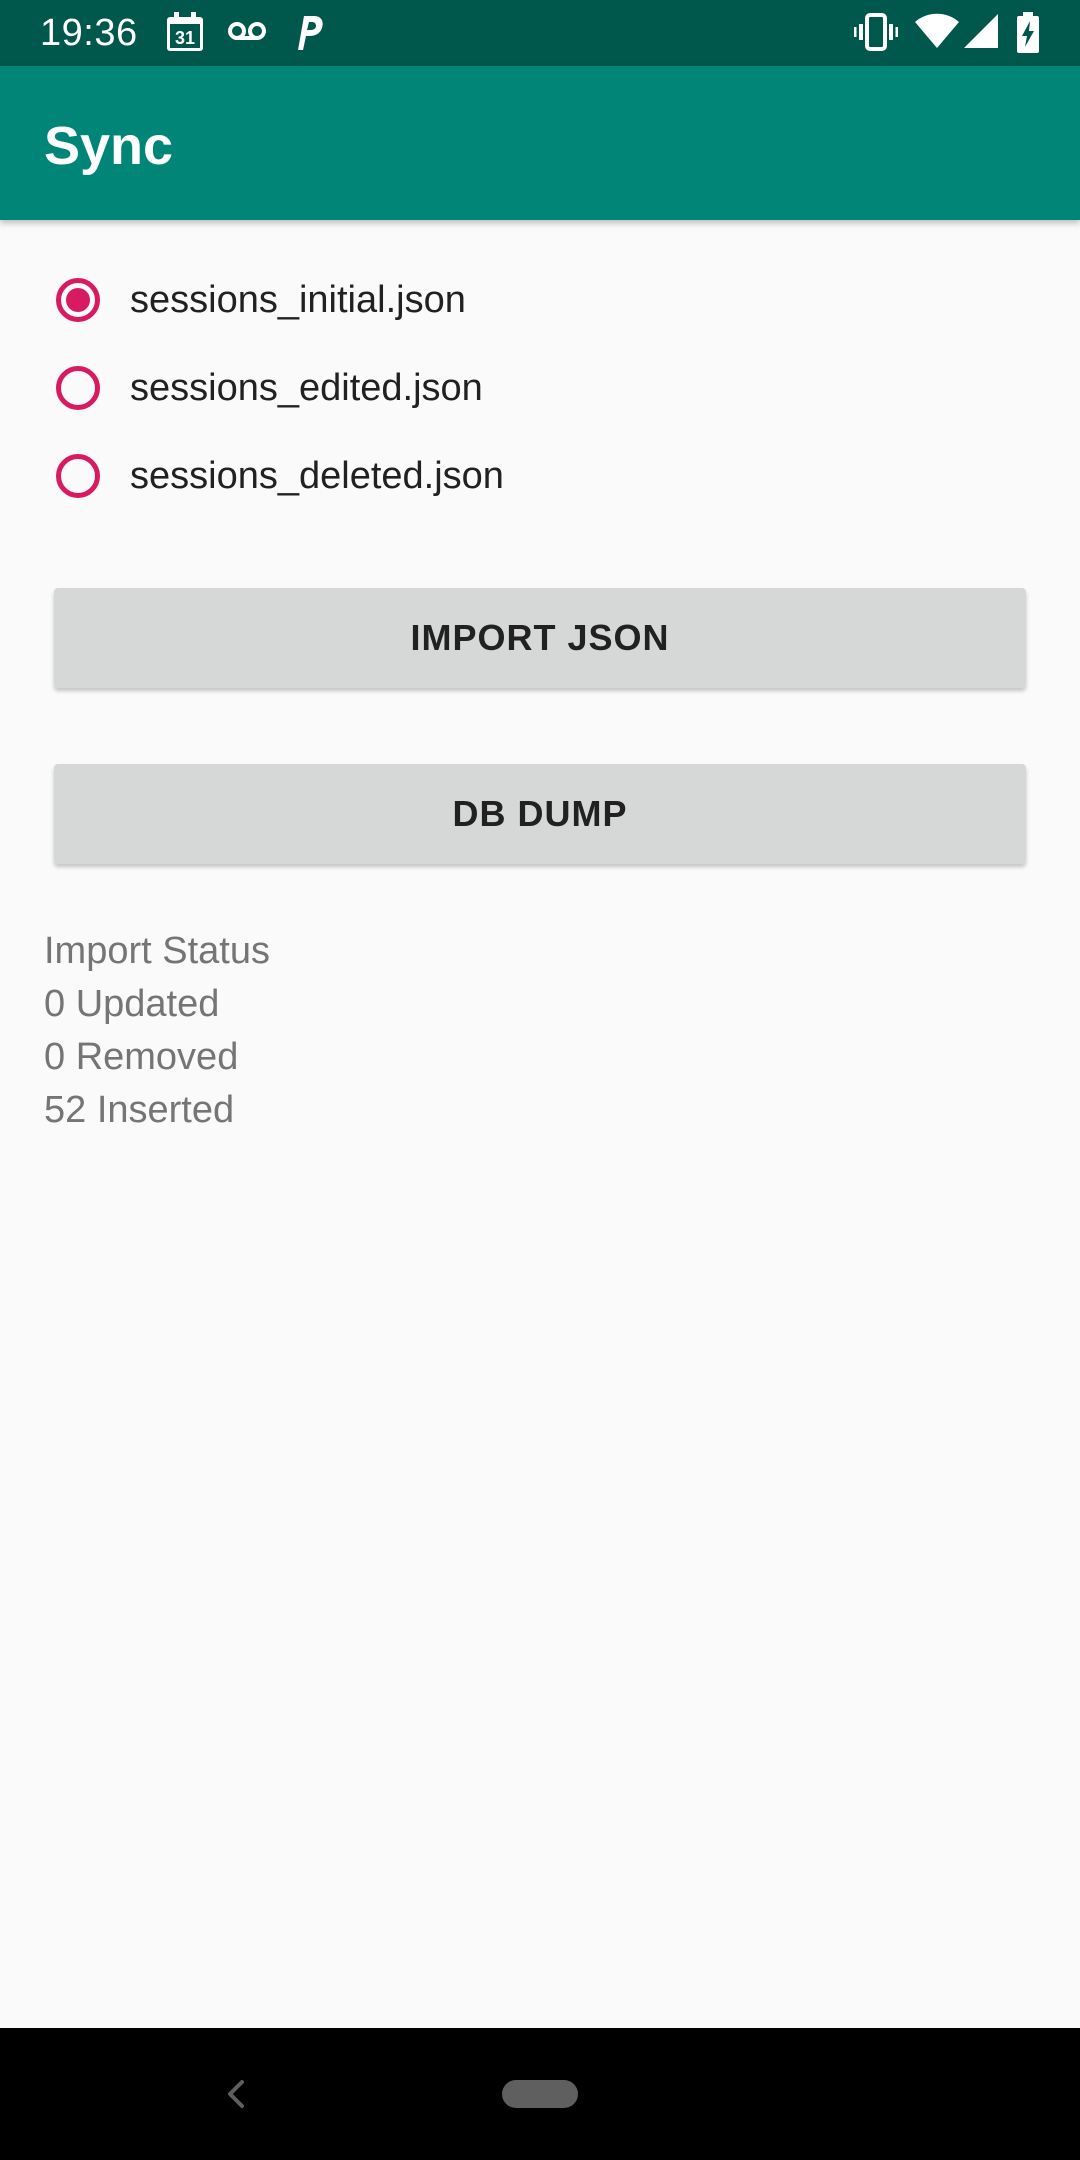 Image resolution: width=1080 pixels, height=2160 pixels. I want to click on db-dump-button: DB DUMP, so click(540, 814).